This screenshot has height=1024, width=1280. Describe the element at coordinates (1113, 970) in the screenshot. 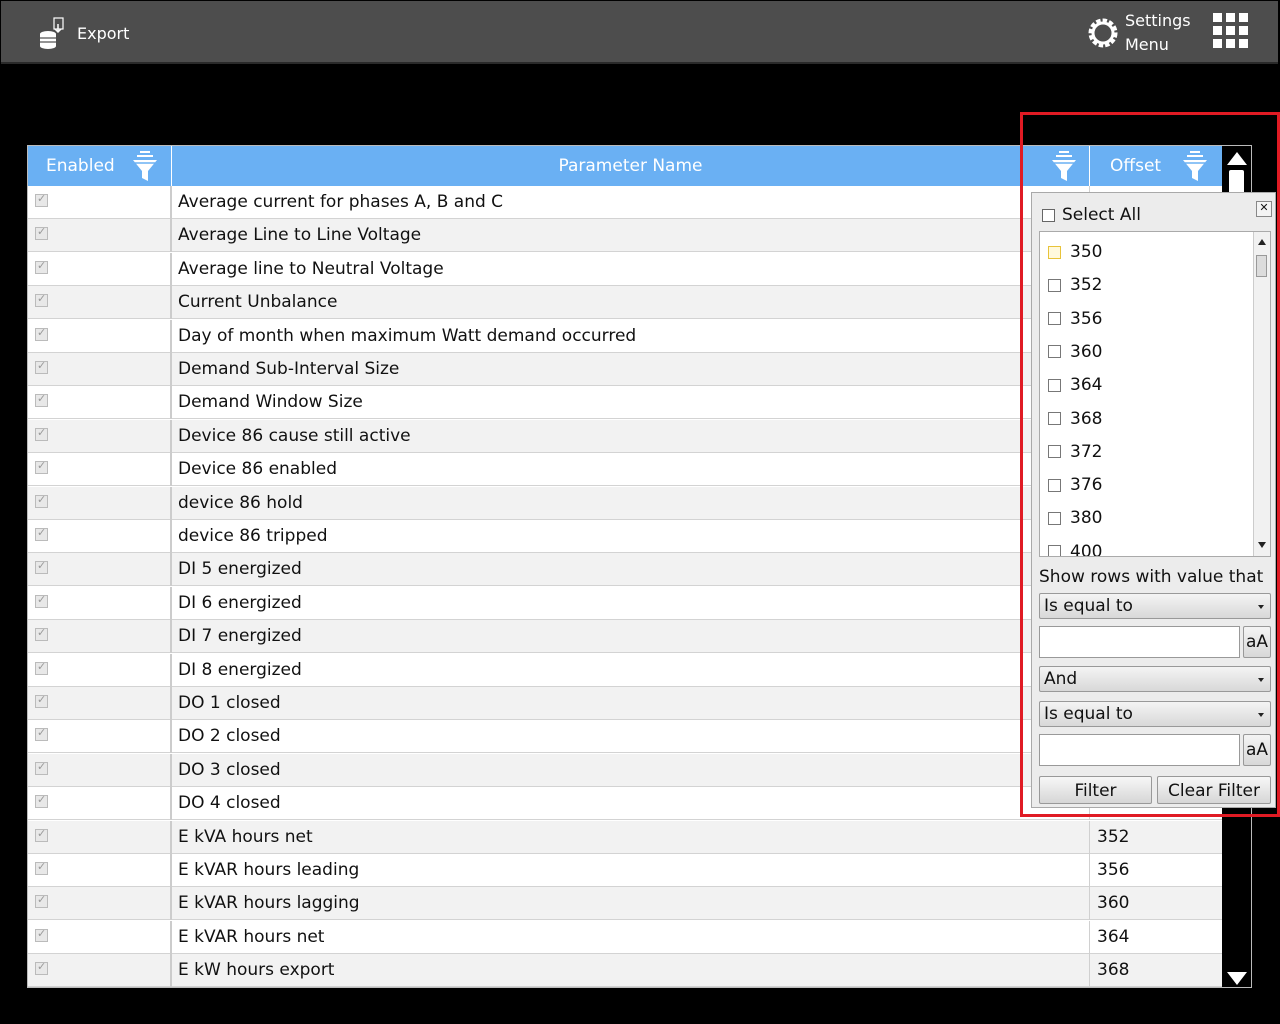

I see `offset-cell: 368` at that location.